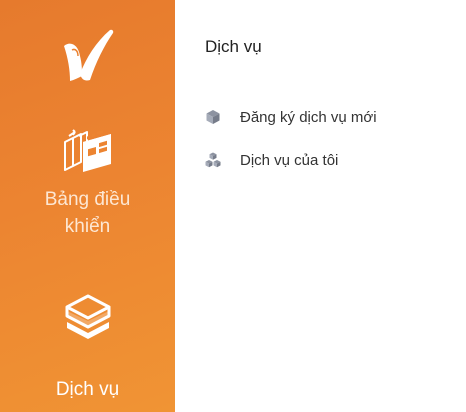 Image resolution: width=466 pixels, height=412 pixels. What do you see at coordinates (88, 55) in the screenshot?
I see `checkmark-logo-icon` at bounding box center [88, 55].